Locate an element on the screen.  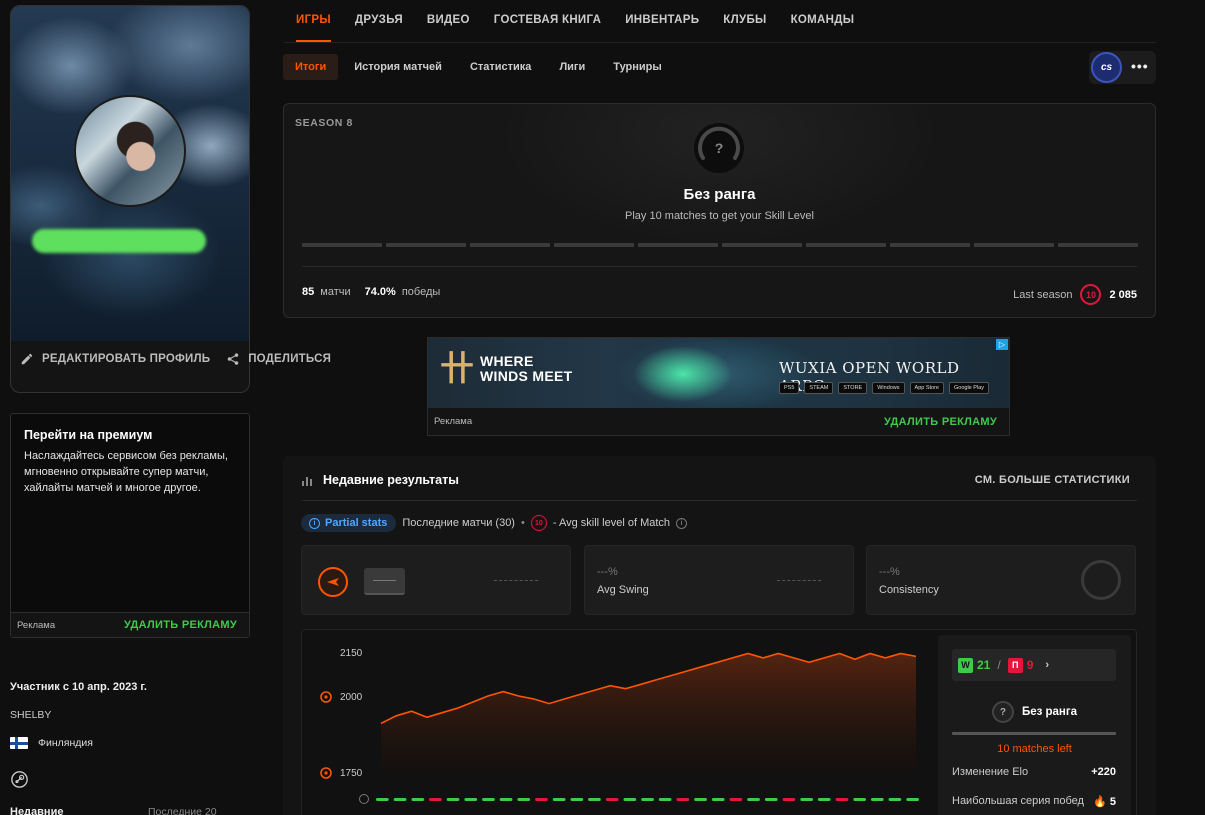
wins-count: 21 is located at coordinates (984, 665).